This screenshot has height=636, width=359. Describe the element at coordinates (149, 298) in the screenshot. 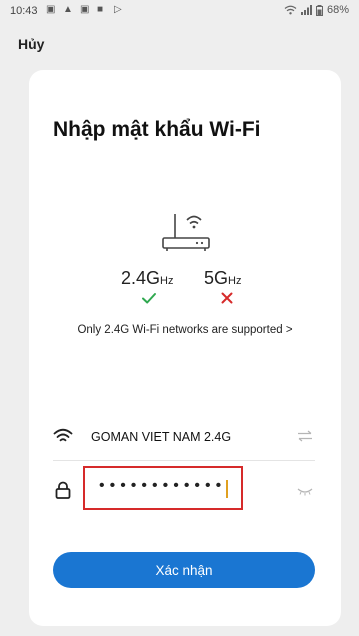

I see `check-icon` at that location.